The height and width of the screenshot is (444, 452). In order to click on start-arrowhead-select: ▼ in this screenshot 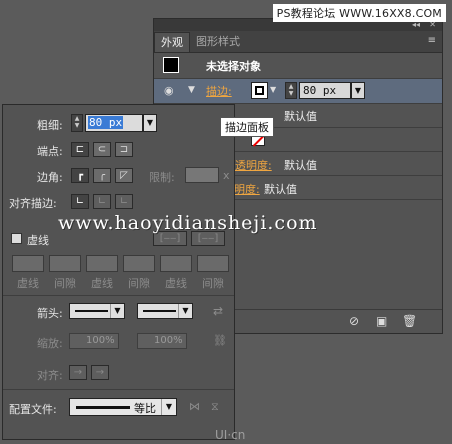, I will do `click(97, 311)`.